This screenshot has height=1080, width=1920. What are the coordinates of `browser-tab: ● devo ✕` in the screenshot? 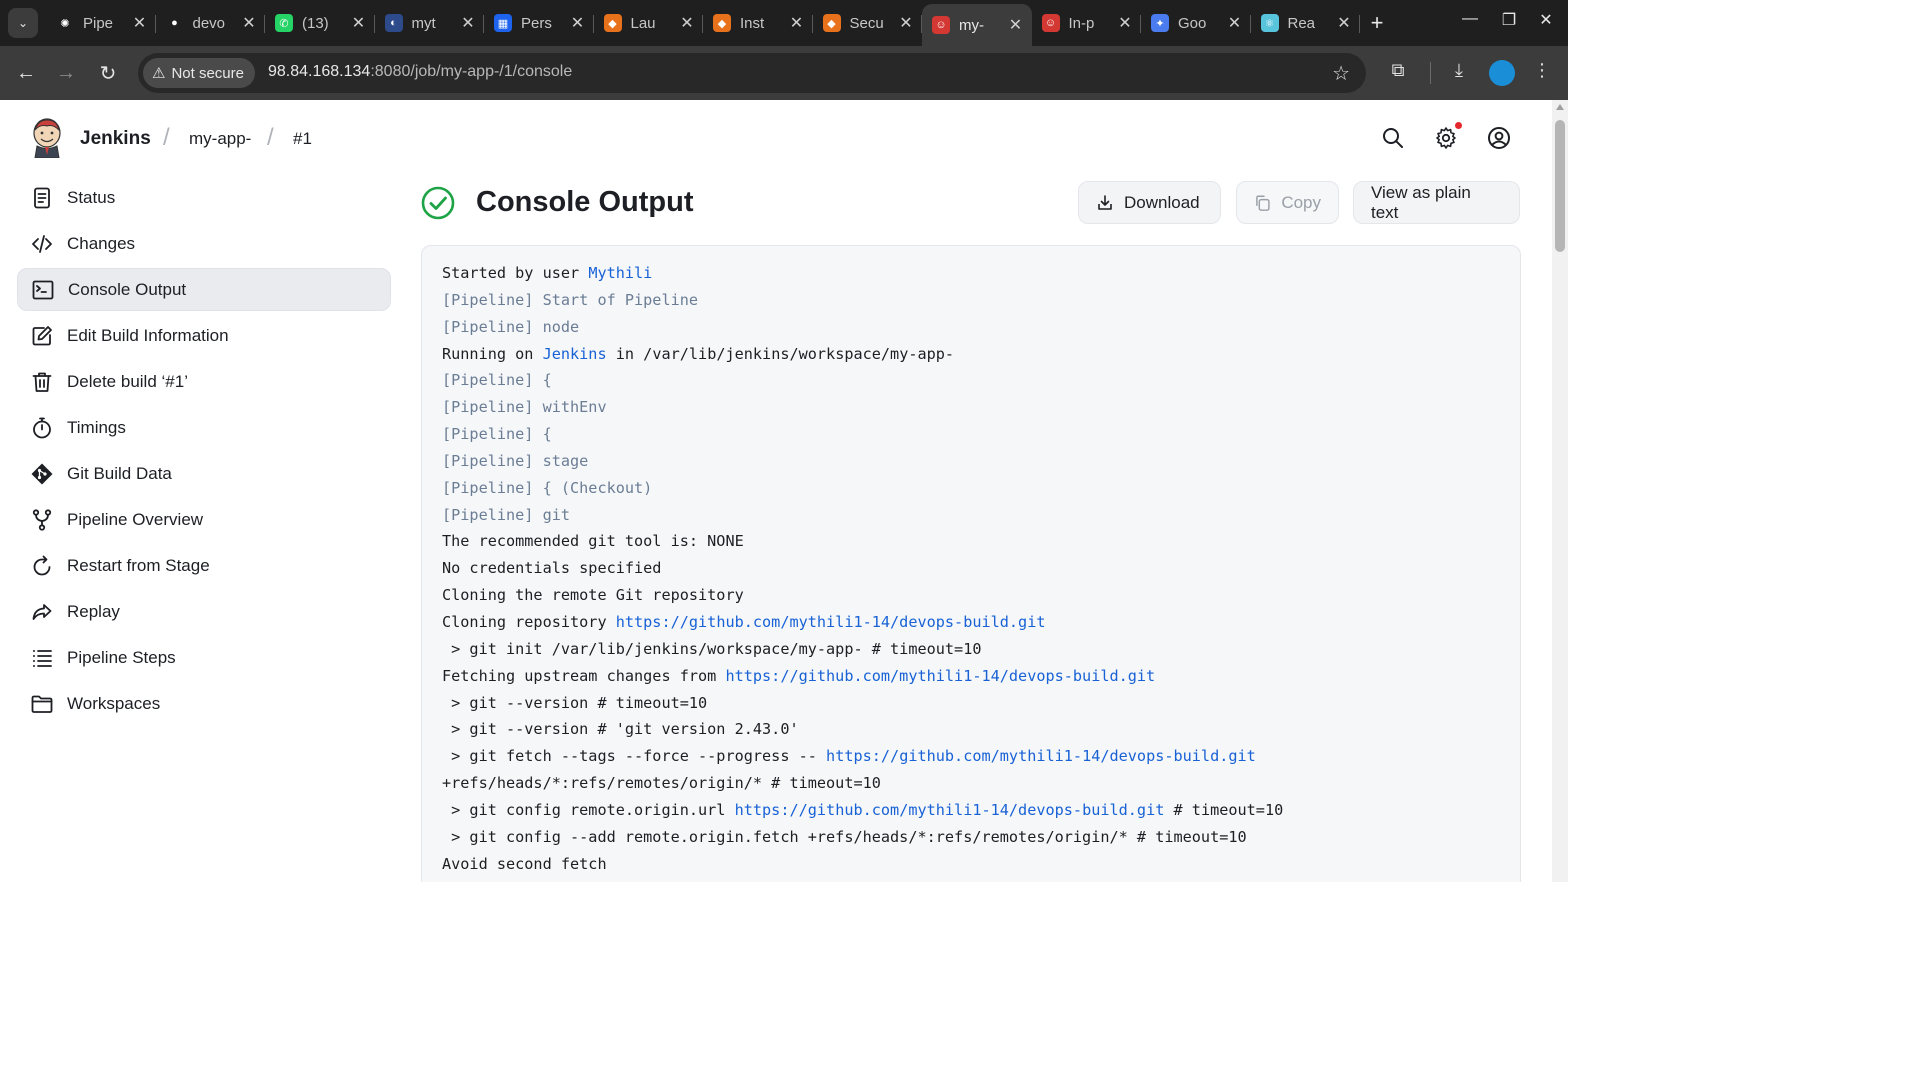 It's located at (210, 23).